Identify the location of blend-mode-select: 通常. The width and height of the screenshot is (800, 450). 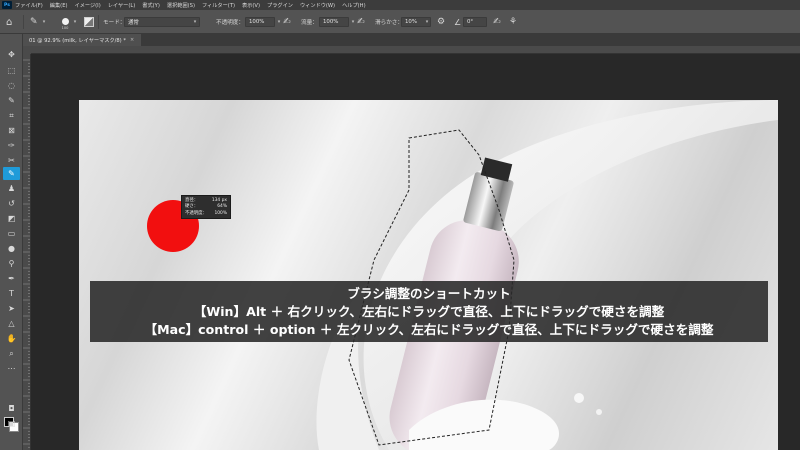
(162, 22).